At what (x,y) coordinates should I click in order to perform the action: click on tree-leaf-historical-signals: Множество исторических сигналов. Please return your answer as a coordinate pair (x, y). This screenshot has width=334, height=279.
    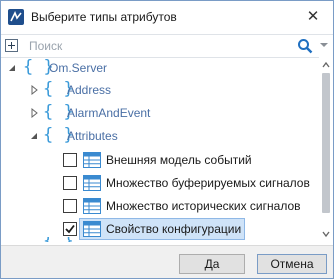
    Looking at the image, I should click on (160, 206).